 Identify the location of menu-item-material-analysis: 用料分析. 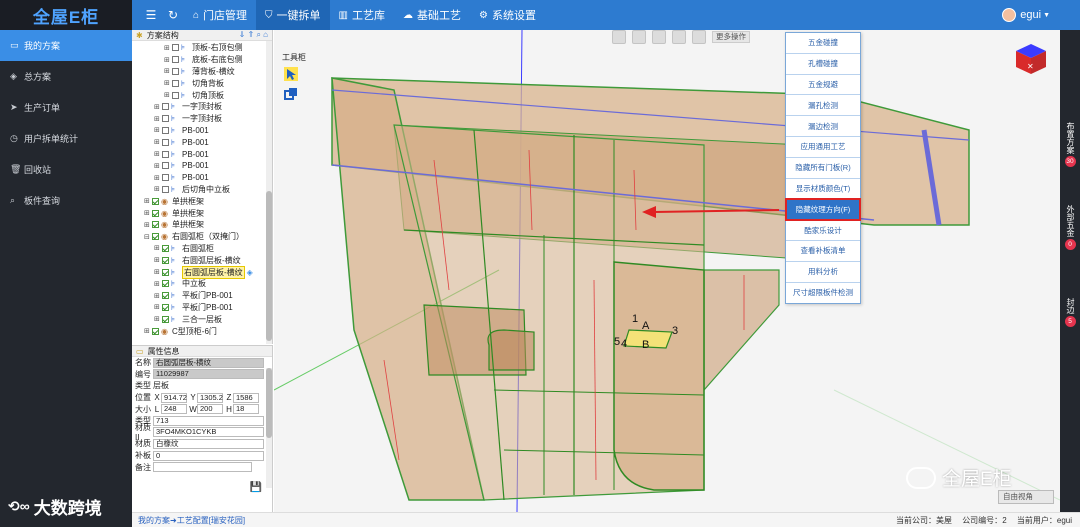
(823, 272).